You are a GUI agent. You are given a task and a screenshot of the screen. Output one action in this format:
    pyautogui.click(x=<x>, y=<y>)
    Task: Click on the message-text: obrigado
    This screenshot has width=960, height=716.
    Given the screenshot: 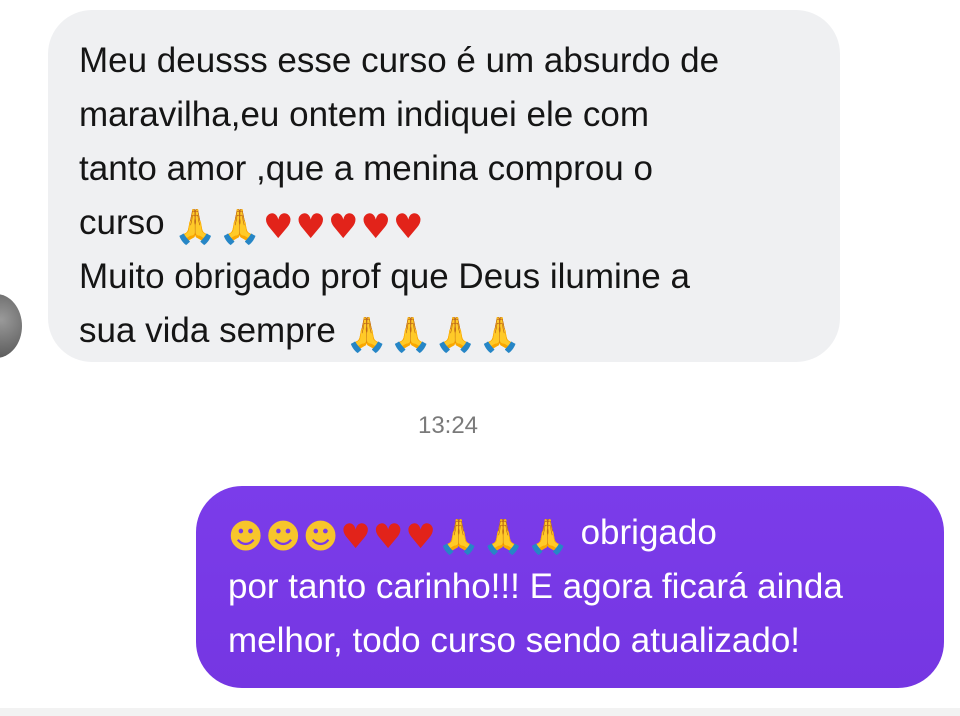 What is the action you would take?
    pyautogui.click(x=648, y=532)
    